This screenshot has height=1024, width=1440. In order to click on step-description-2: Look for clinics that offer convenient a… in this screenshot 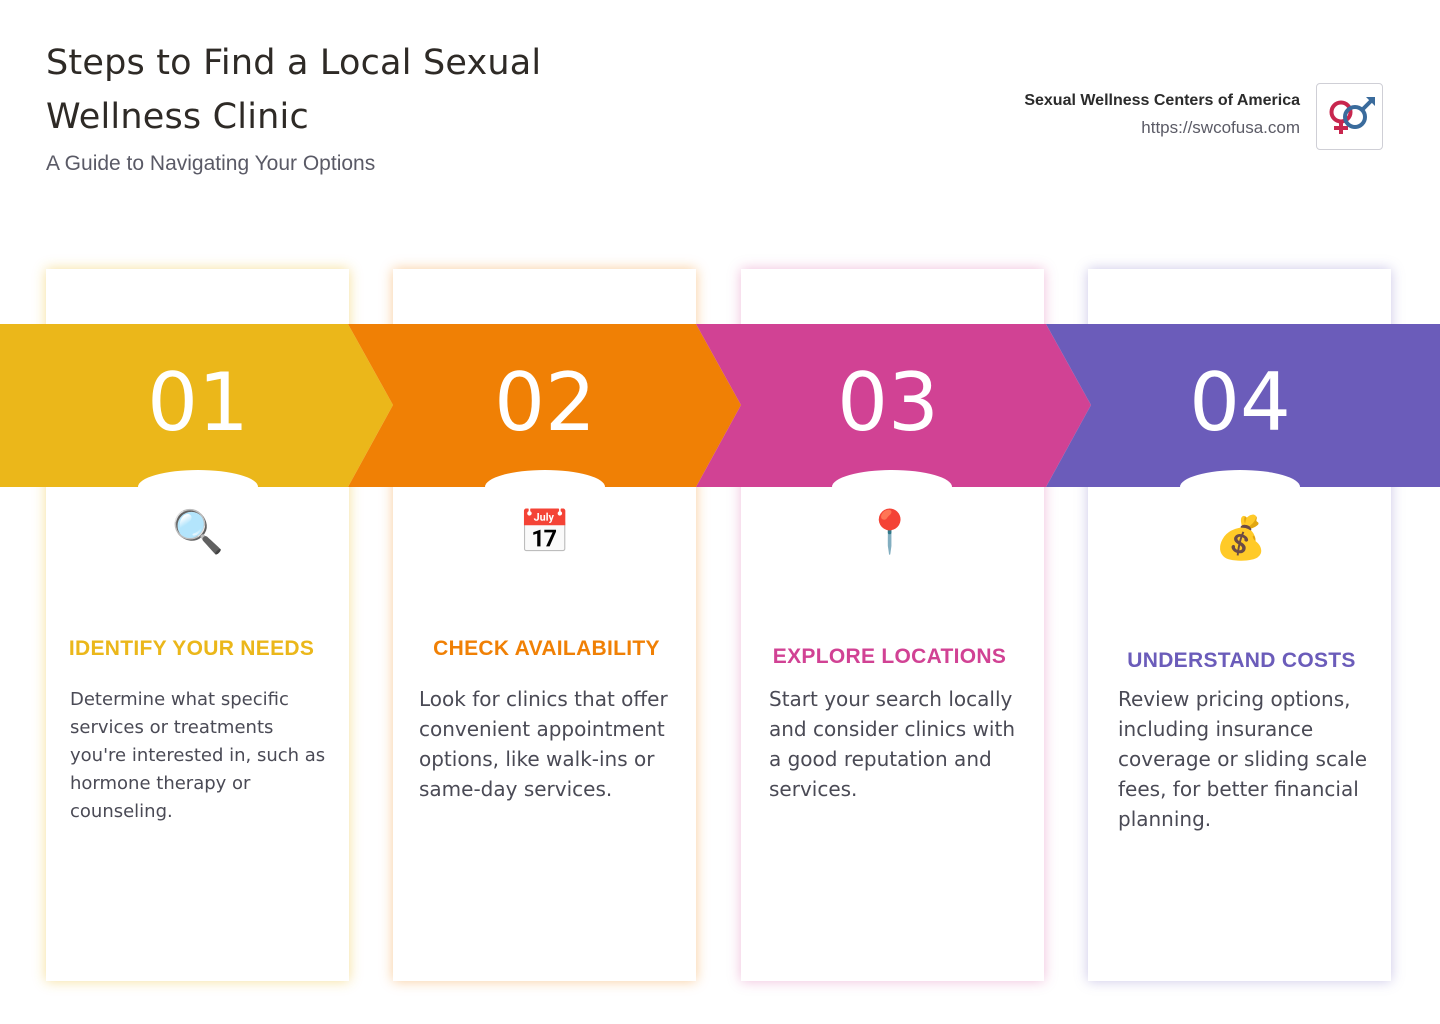, I will do `click(543, 744)`.